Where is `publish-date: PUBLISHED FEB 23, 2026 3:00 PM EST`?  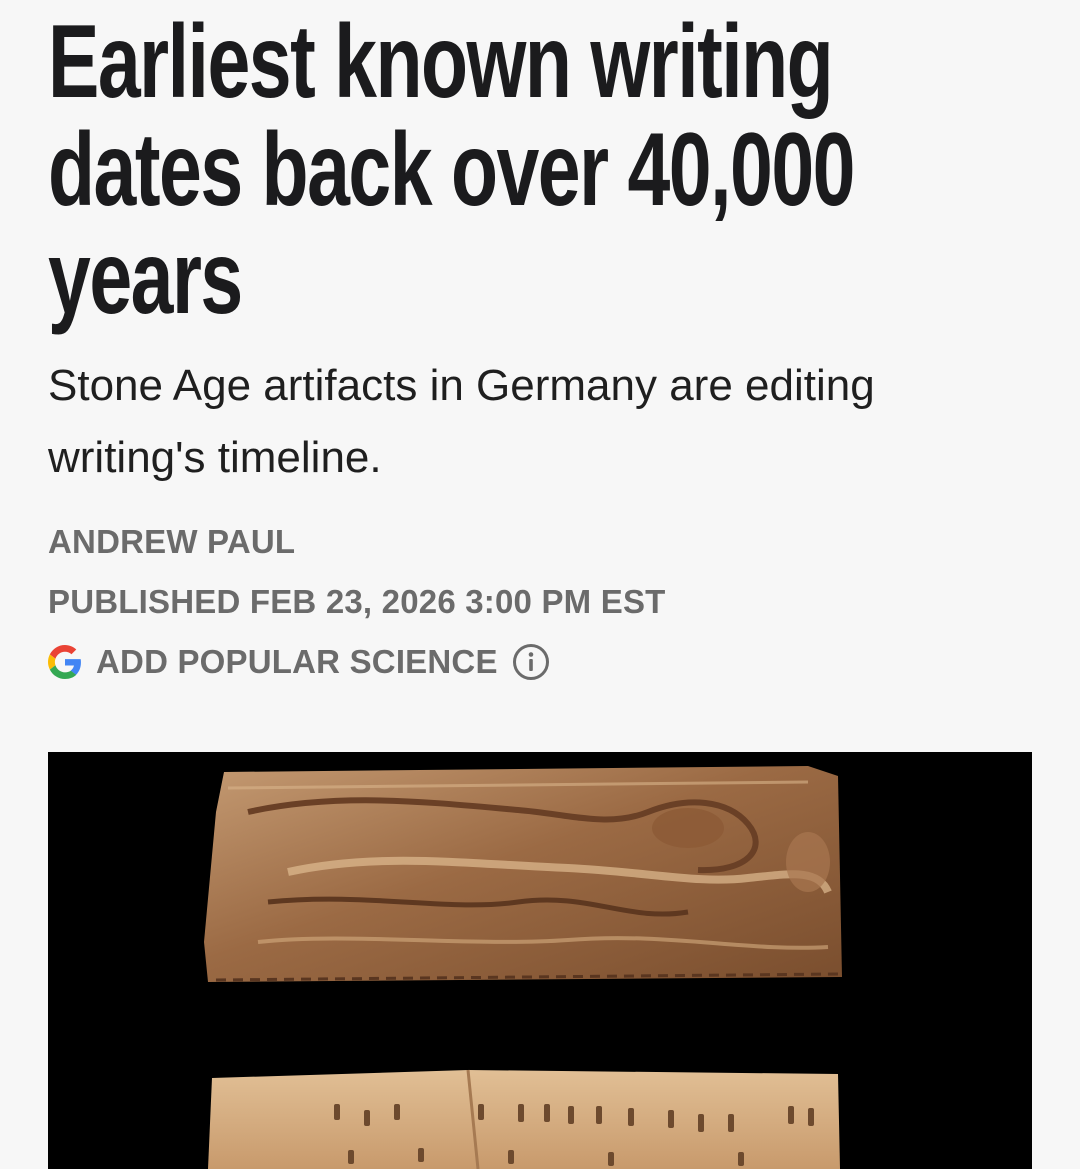
publish-date: PUBLISHED FEB 23, 2026 3:00 PM EST is located at coordinates (357, 601).